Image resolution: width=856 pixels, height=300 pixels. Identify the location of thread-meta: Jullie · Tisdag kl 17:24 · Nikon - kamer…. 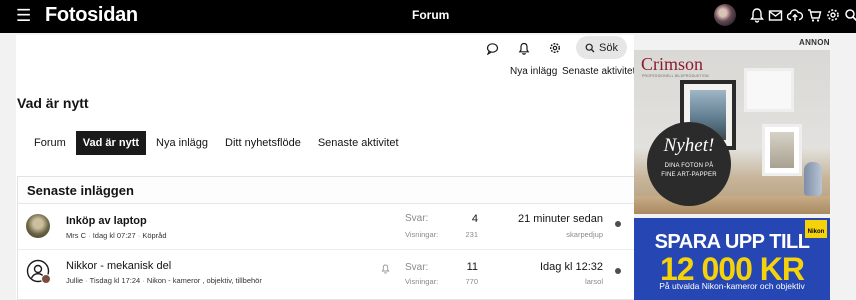
(164, 280).